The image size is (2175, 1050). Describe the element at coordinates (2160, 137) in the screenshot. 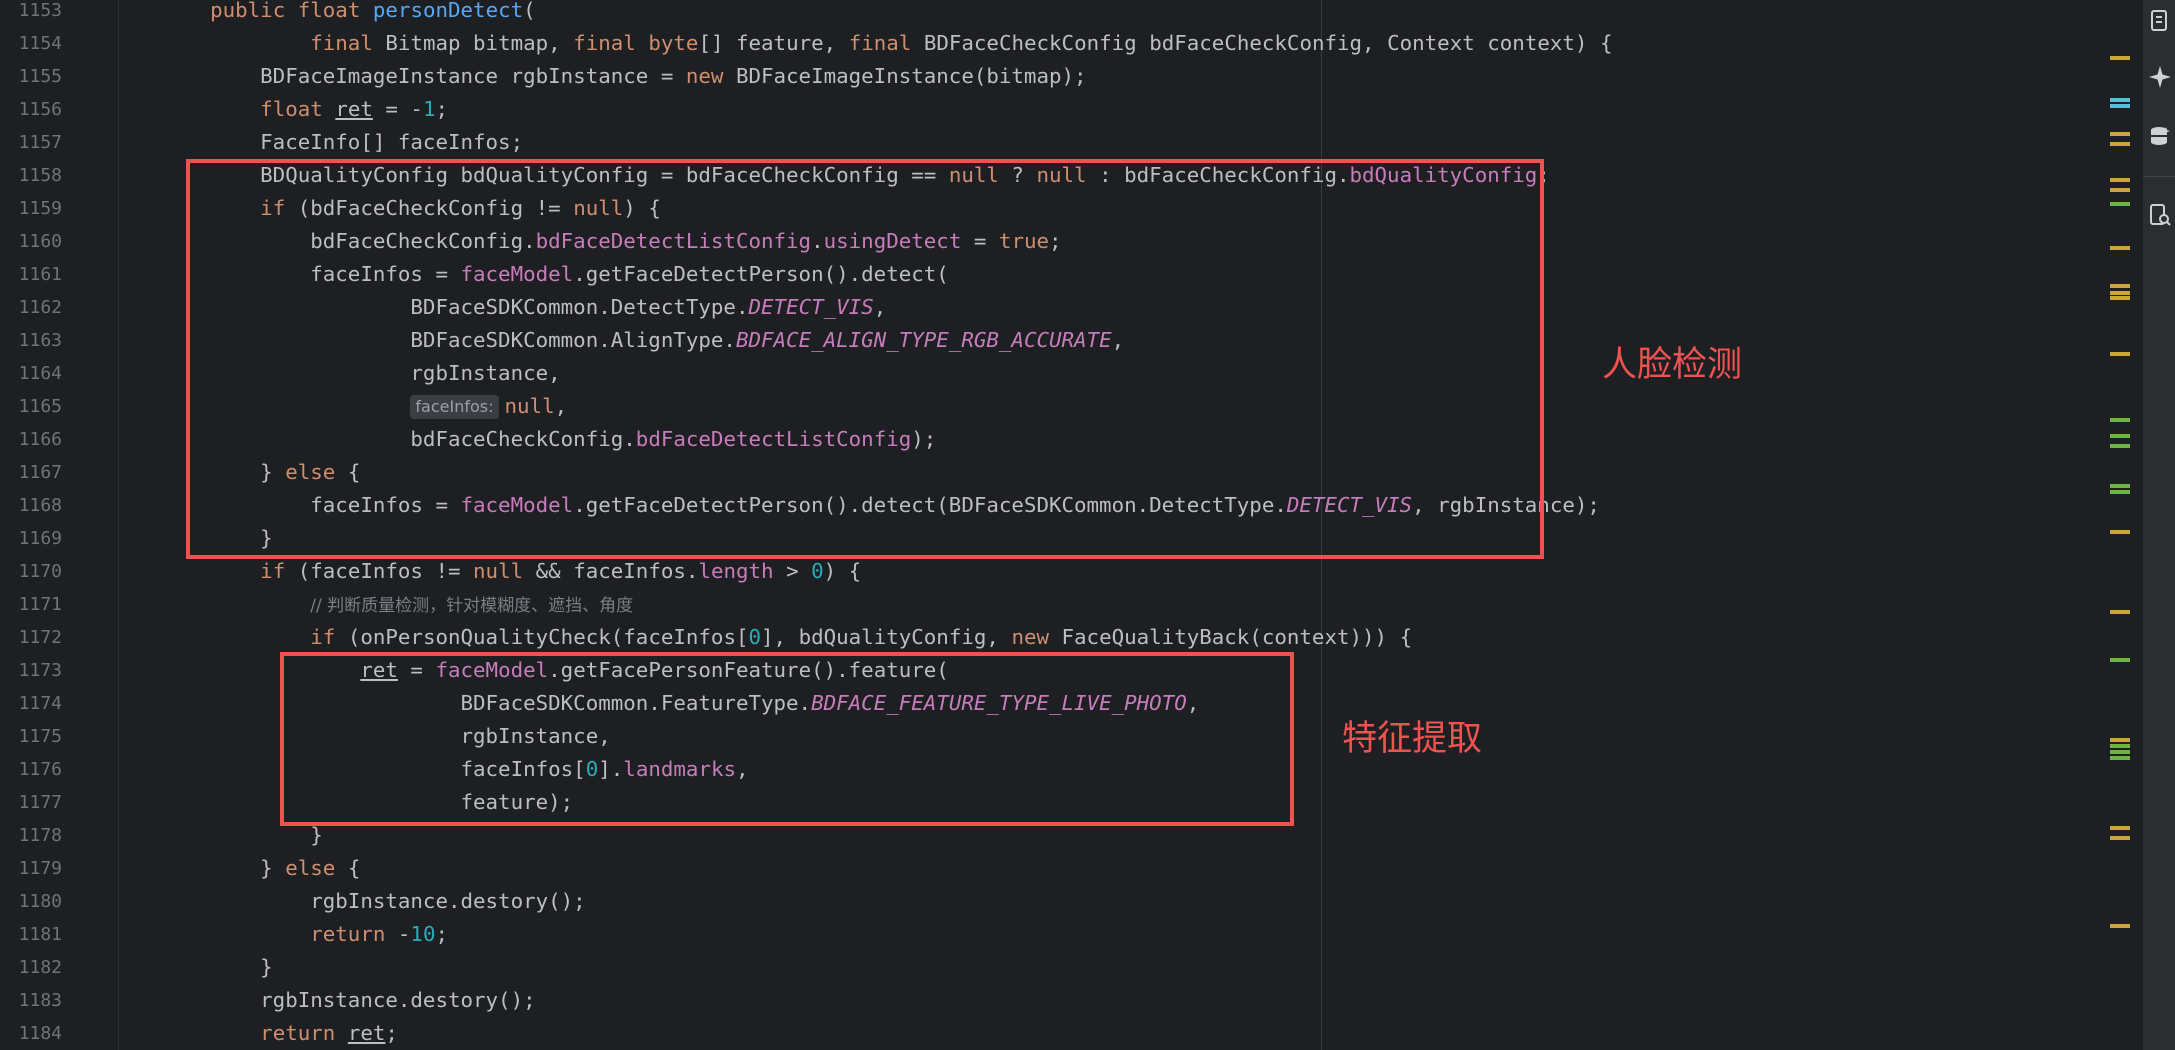

I see `database-icon` at that location.